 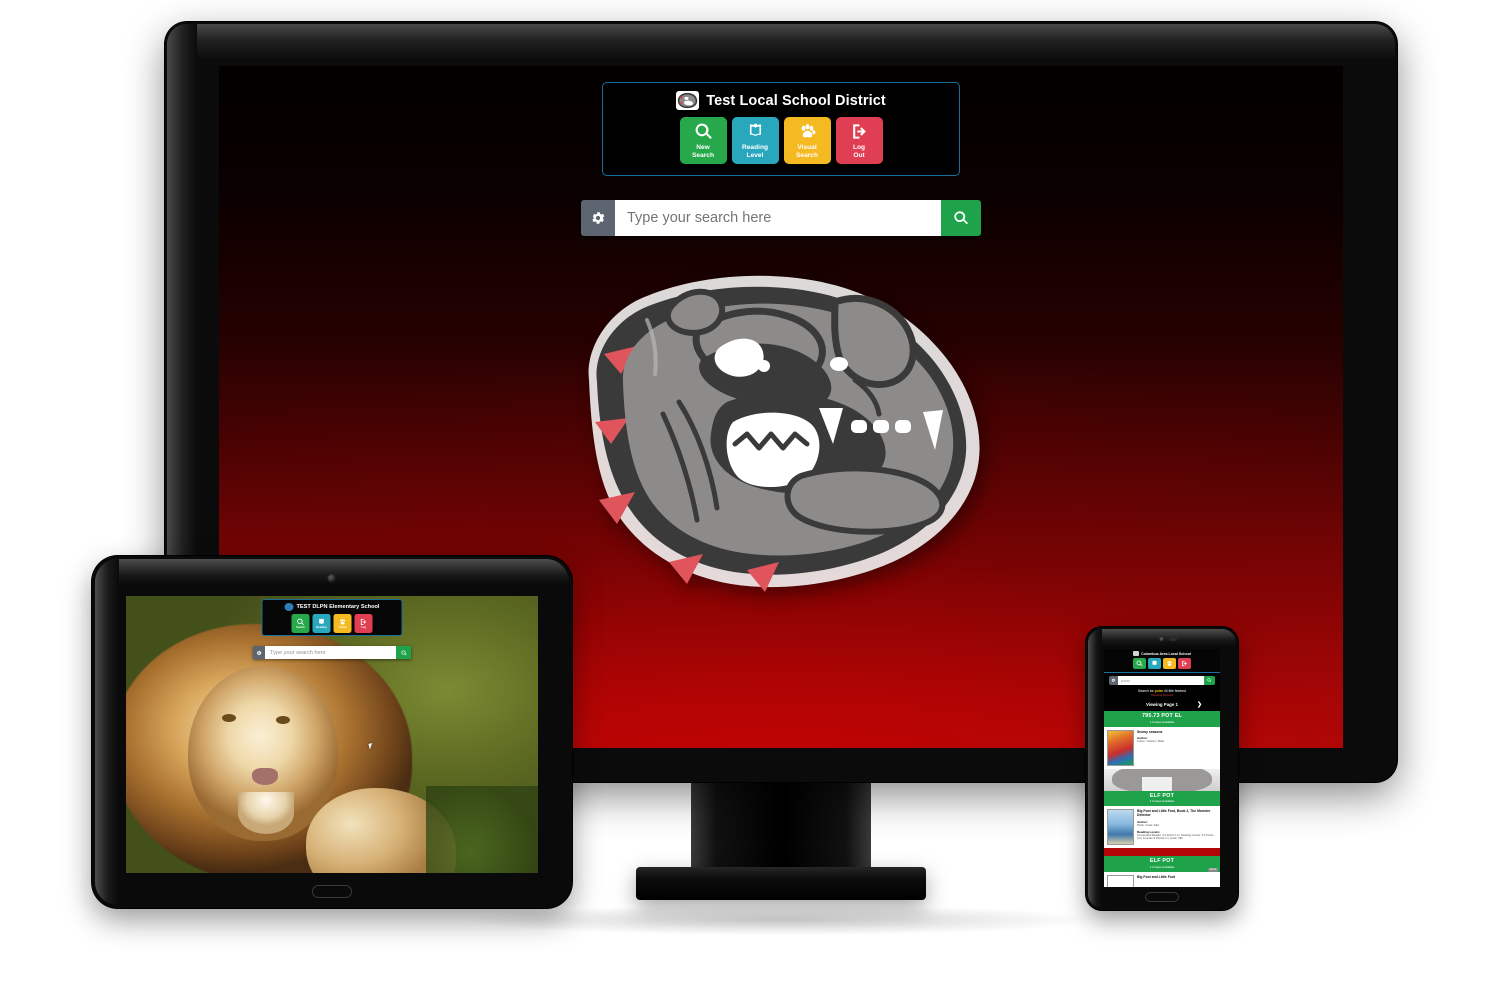 I want to click on phone-page-title: Columbus Area Local School, so click(x=1166, y=653).